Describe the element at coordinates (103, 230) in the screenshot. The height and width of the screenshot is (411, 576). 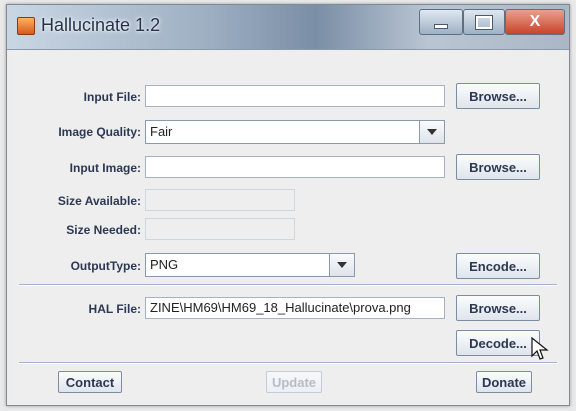
I see `size-needed-label: Size Needed:` at that location.